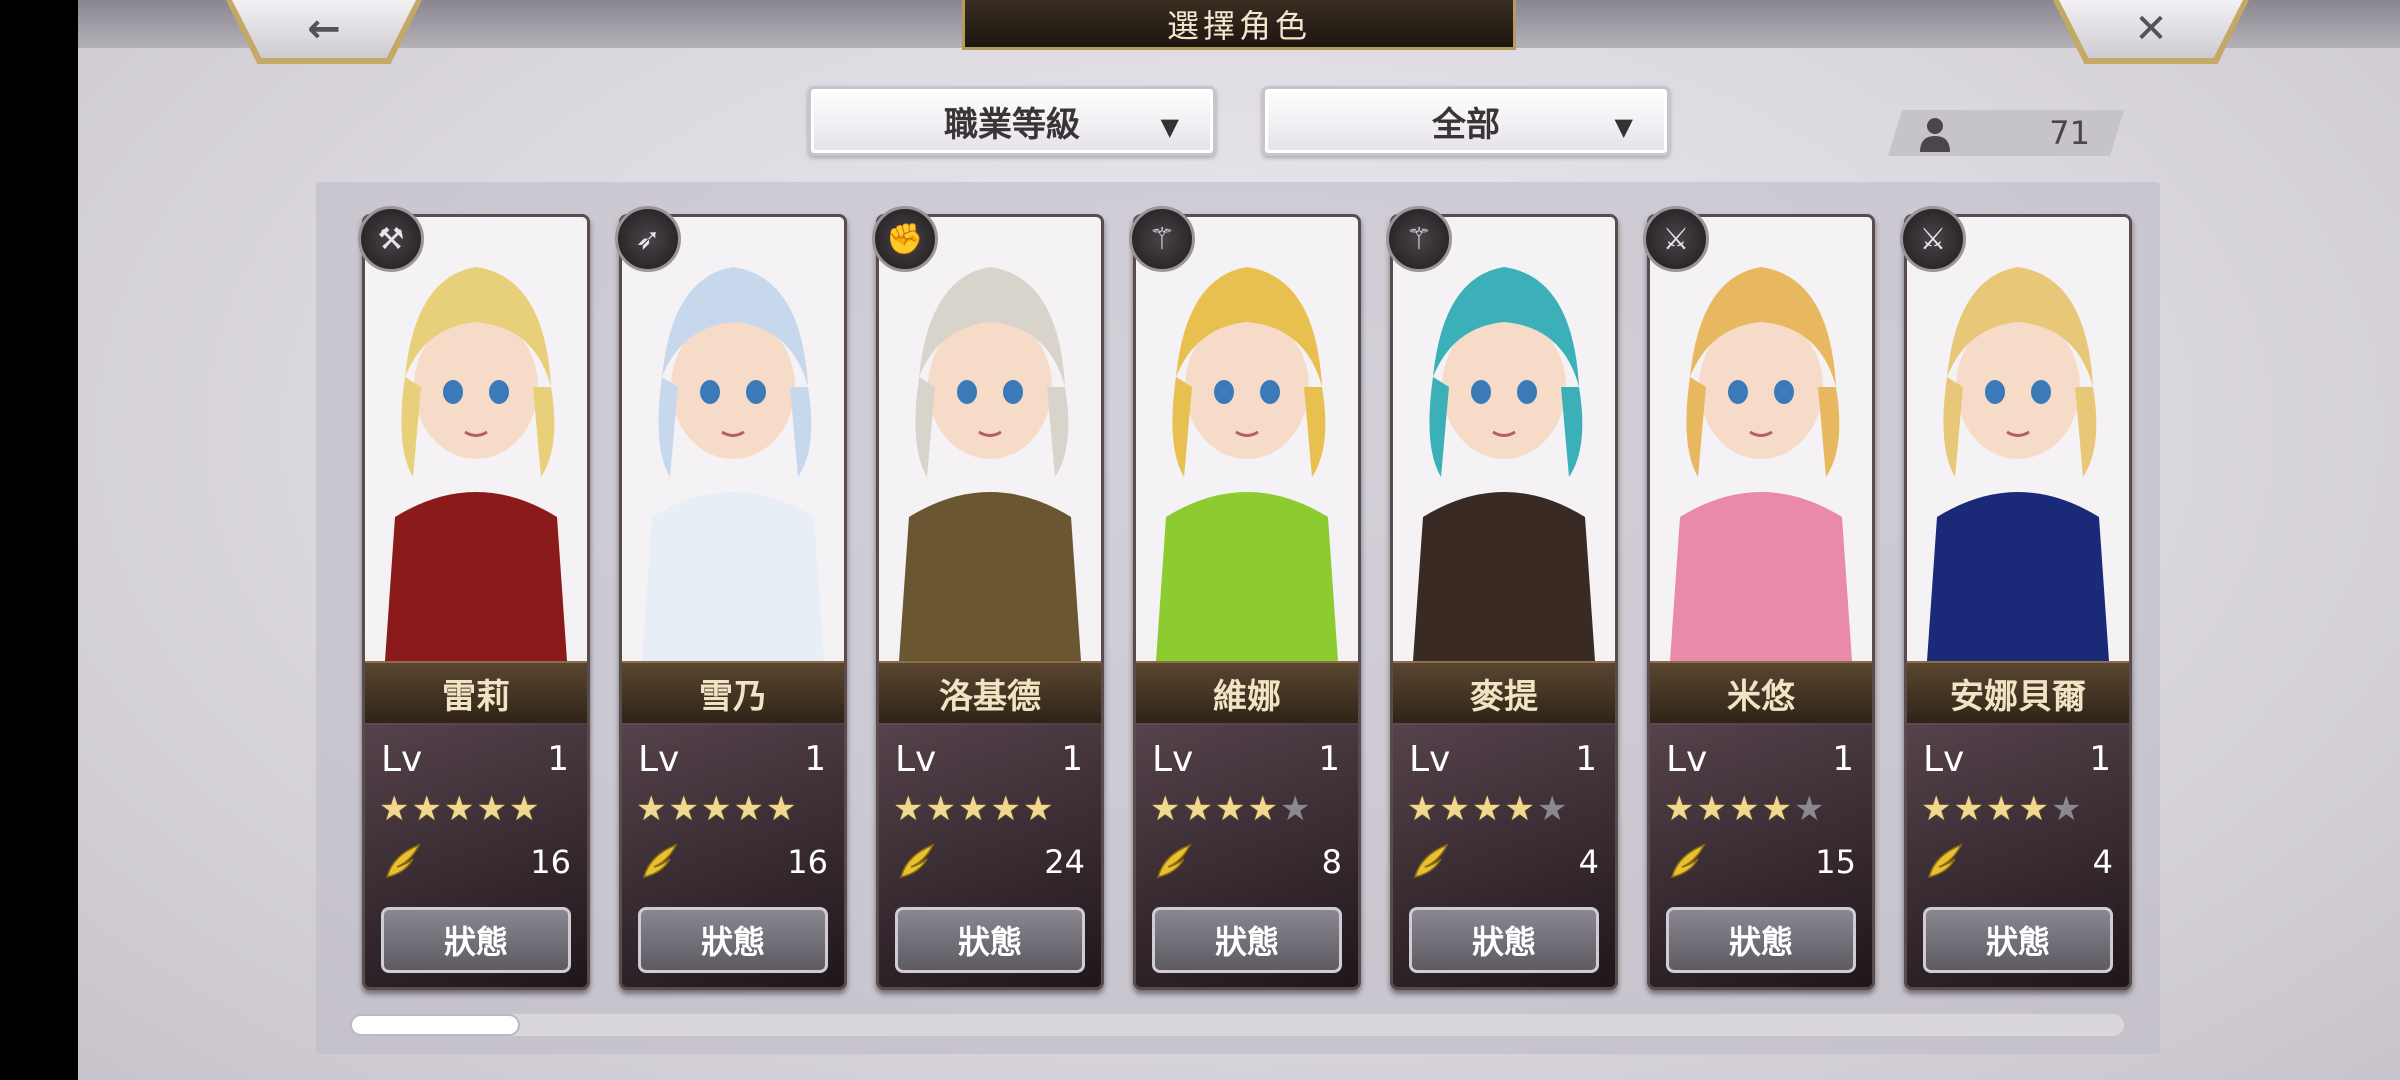 The height and width of the screenshot is (1080, 2400). I want to click on character-count: 71, so click(2069, 133).